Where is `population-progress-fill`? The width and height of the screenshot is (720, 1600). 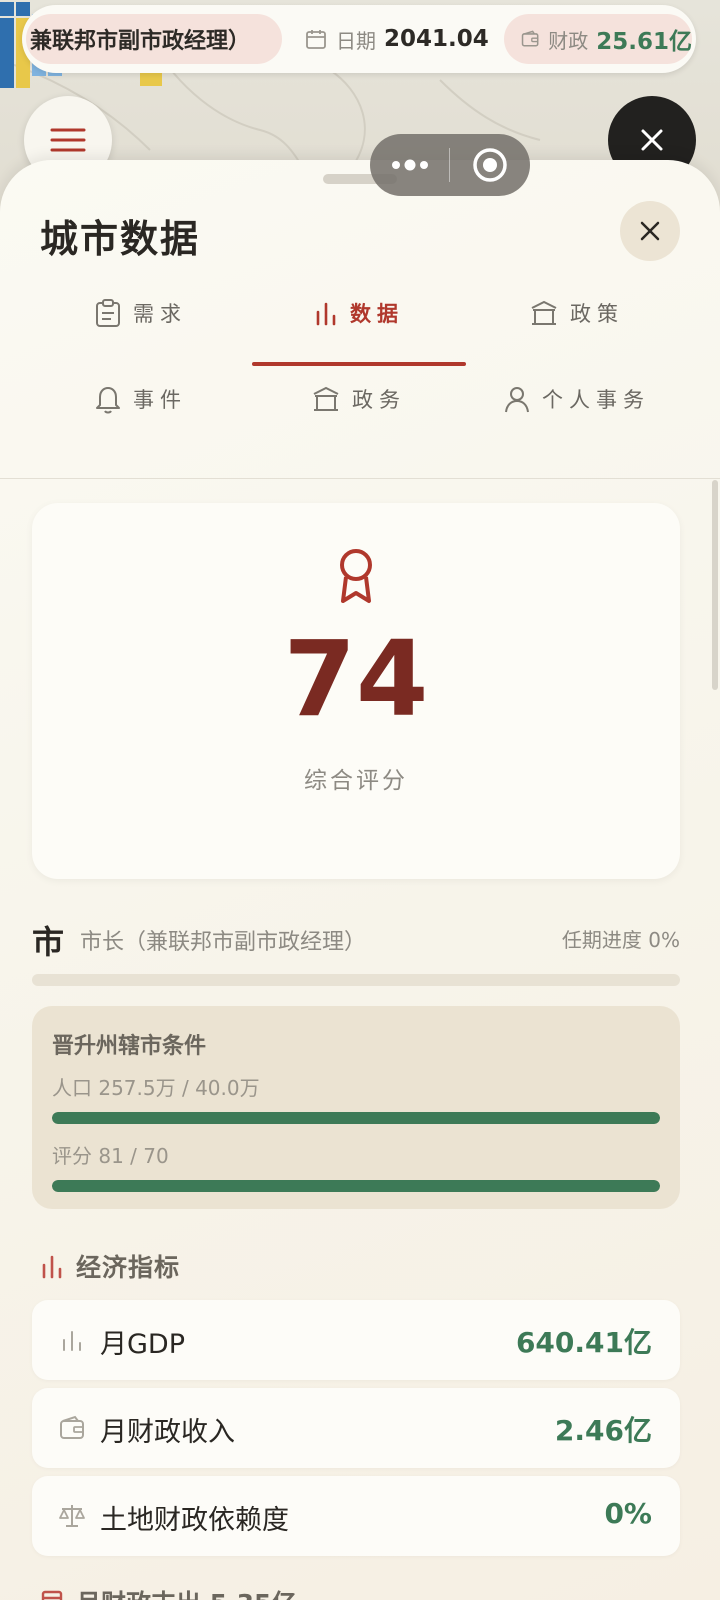 population-progress-fill is located at coordinates (356, 1118).